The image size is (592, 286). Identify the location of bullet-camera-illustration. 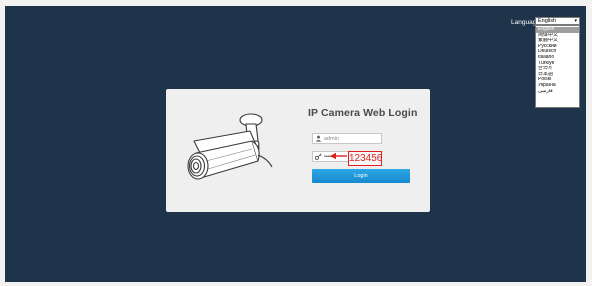
(230, 146).